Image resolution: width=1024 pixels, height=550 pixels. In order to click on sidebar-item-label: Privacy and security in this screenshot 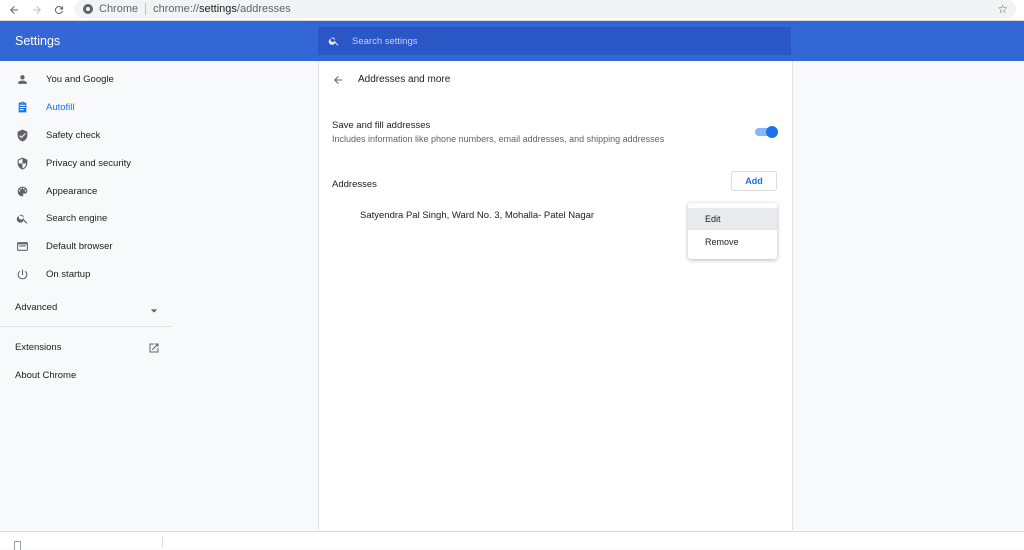, I will do `click(89, 163)`.